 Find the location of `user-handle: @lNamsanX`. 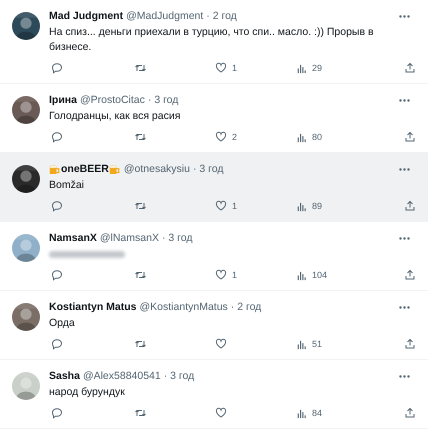

user-handle: @lNamsanX is located at coordinates (129, 238).